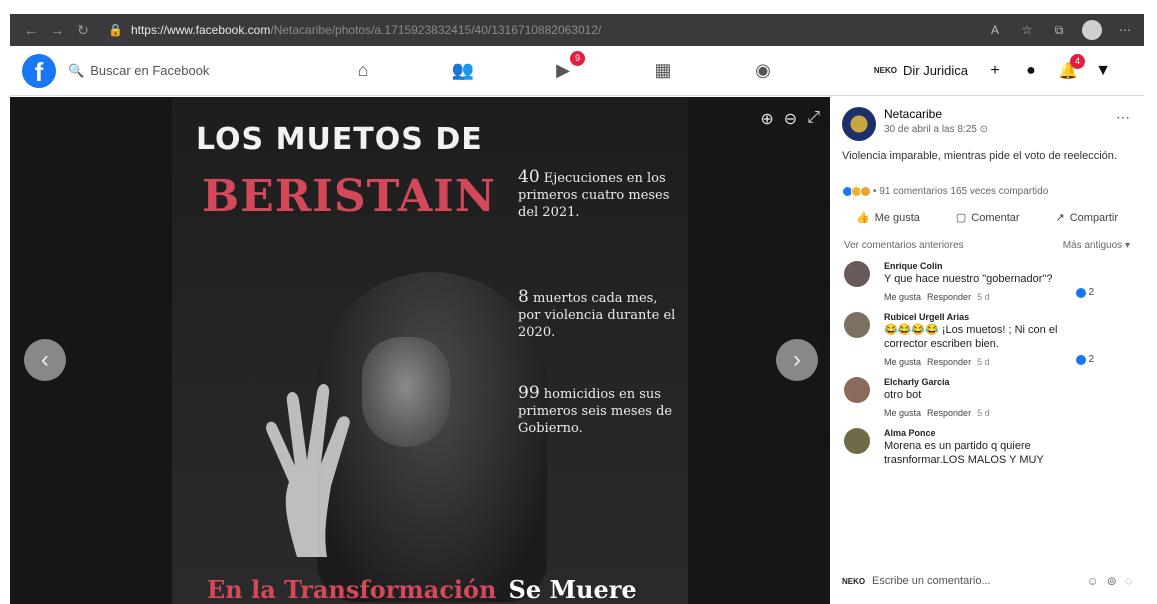 The image size is (1157, 604). Describe the element at coordinates (859, 124) in the screenshot. I see `page-avatar` at that location.